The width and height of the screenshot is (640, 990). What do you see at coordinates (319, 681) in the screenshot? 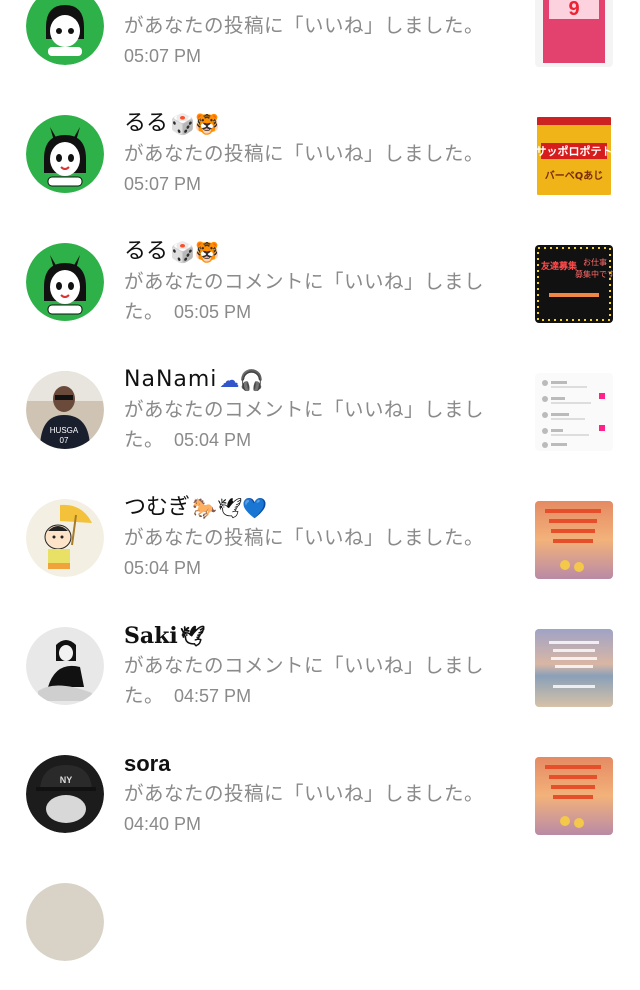
I see `notification-message: があなたのコメントに「いいね」しまし た。 04:57 PM` at bounding box center [319, 681].